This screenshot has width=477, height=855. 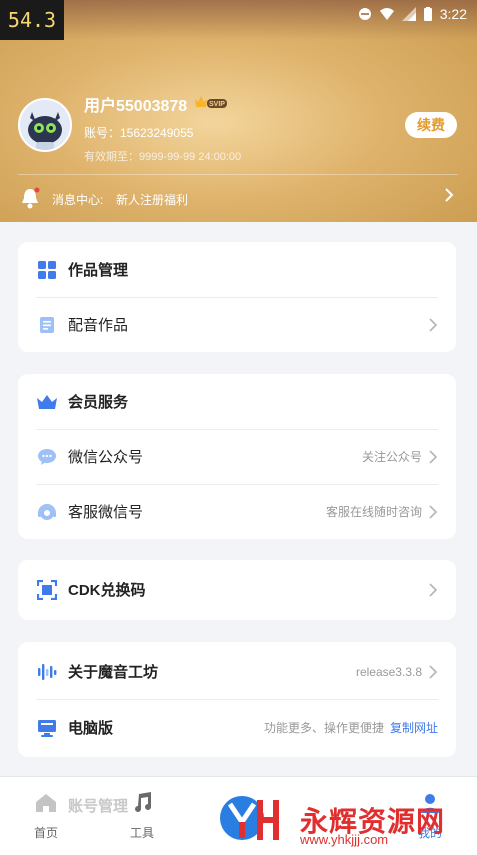 What do you see at coordinates (136, 106) in the screenshot?
I see `username: 用户55003878` at bounding box center [136, 106].